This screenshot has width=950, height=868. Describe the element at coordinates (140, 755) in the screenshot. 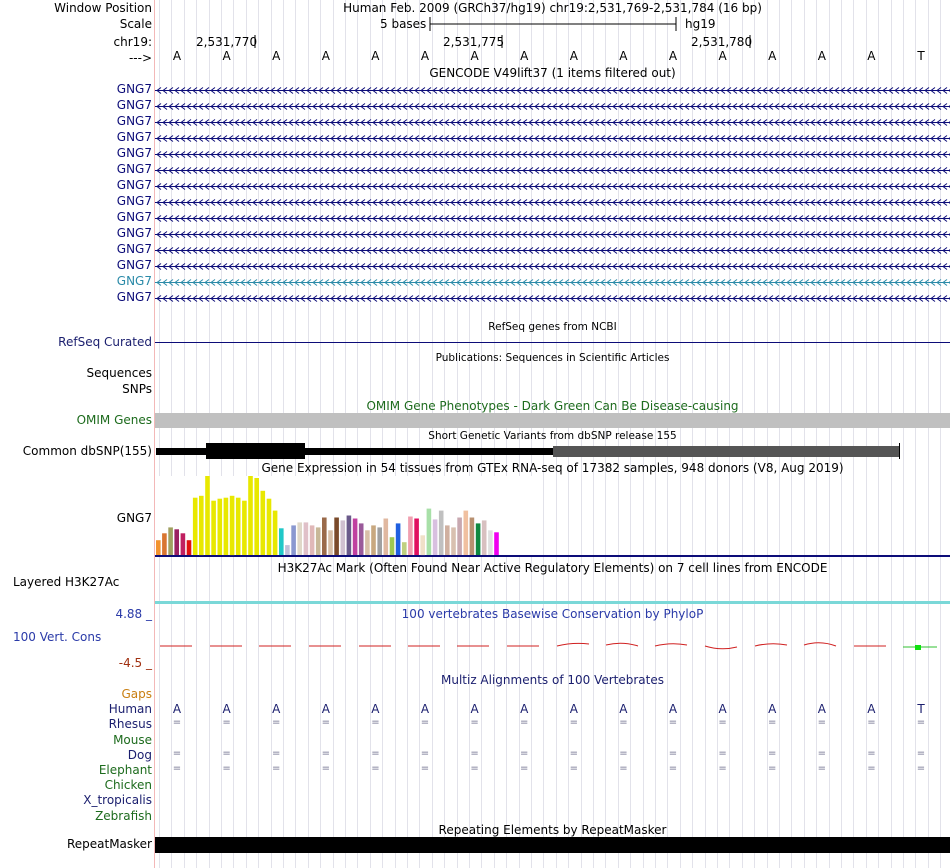

I see `species-label-dog: Dog` at that location.